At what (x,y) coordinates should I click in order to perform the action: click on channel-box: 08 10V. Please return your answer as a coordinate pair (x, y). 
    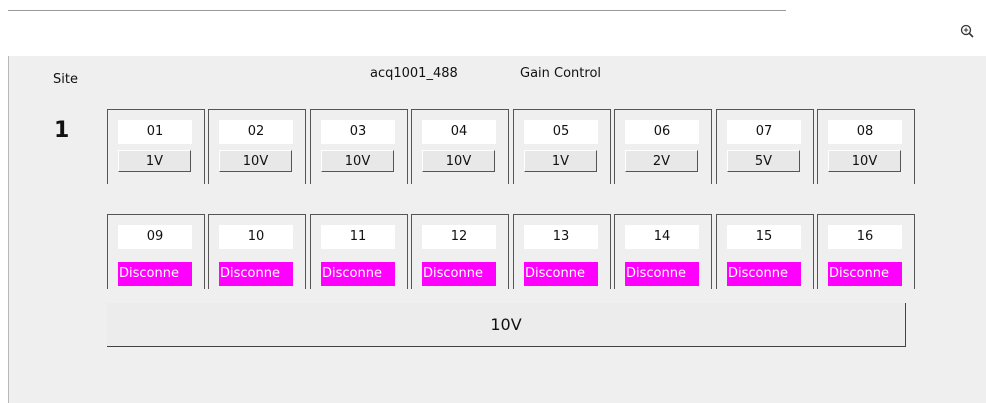
    Looking at the image, I should click on (866, 146).